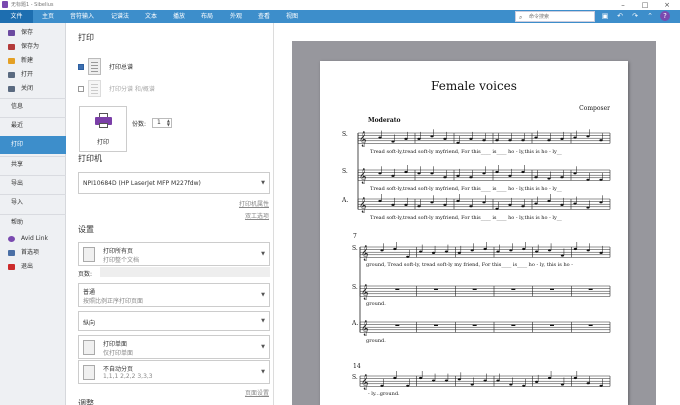  I want to click on sidebar-item-save-as: 保存为, so click(33, 47).